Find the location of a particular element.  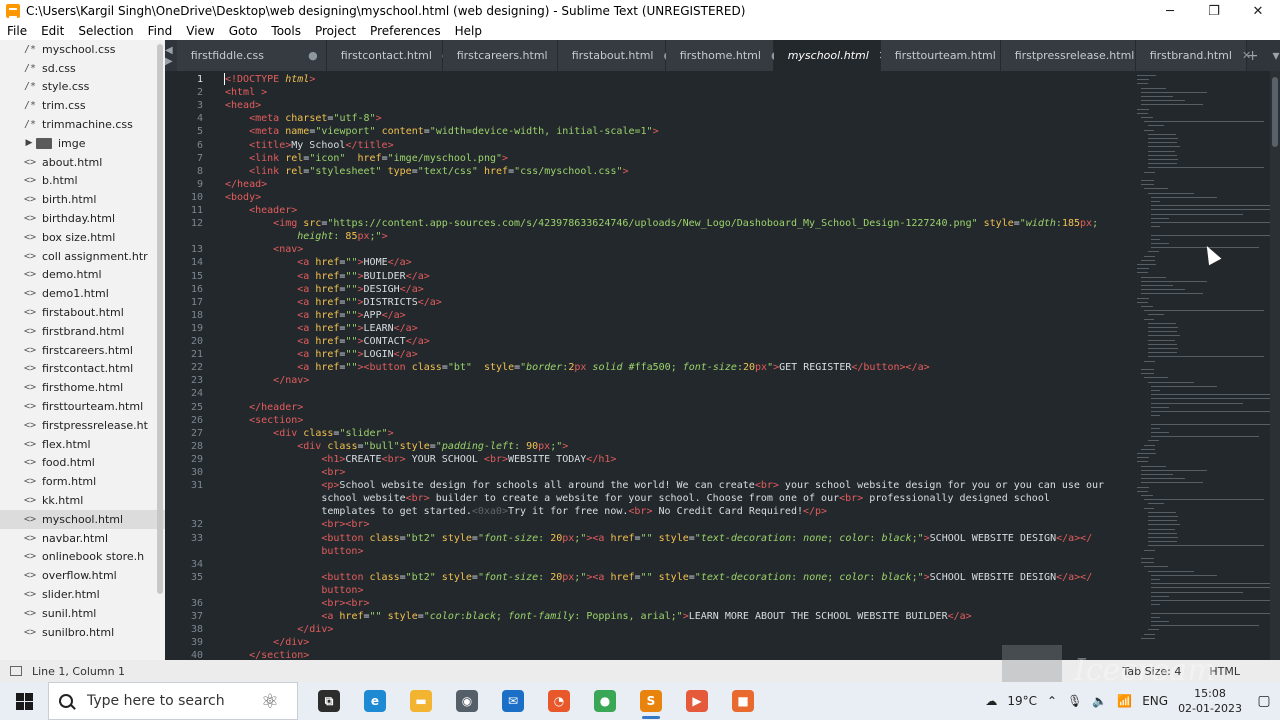

taskbar-sublime-text: S is located at coordinates (651, 701).